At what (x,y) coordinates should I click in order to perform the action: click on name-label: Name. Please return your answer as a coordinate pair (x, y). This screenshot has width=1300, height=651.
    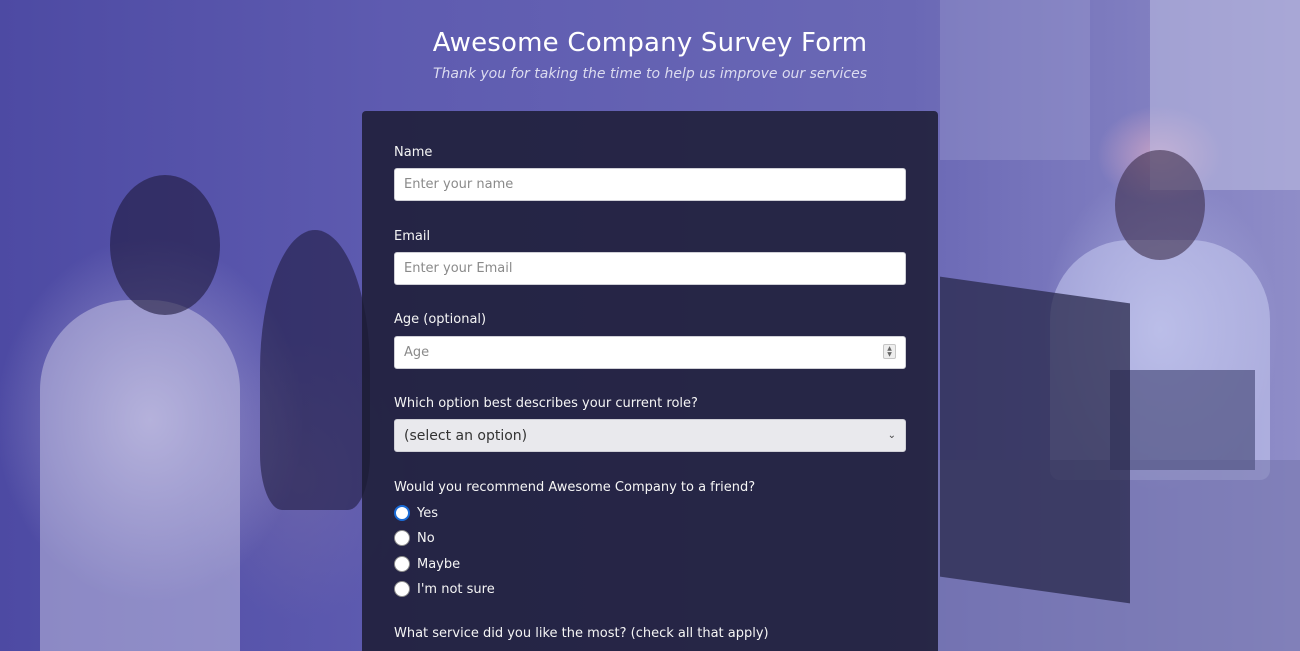
    Looking at the image, I should click on (413, 152).